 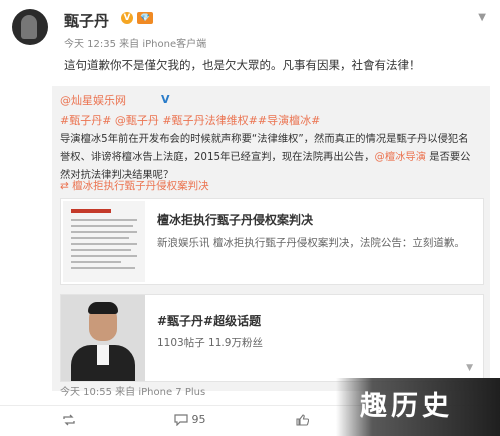 I want to click on post-text: 這句道歉你不是僅欠我的，也是欠大眾的。凡事有因果，社會有法律！, so click(x=242, y=65).